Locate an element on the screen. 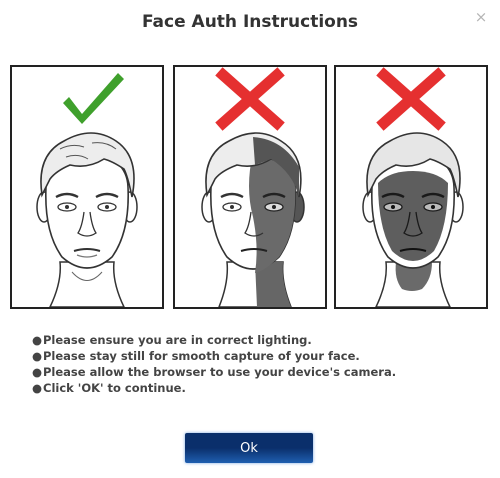 The width and height of the screenshot is (500, 478). list-item: ● Click 'OK' to continue. is located at coordinates (214, 388).